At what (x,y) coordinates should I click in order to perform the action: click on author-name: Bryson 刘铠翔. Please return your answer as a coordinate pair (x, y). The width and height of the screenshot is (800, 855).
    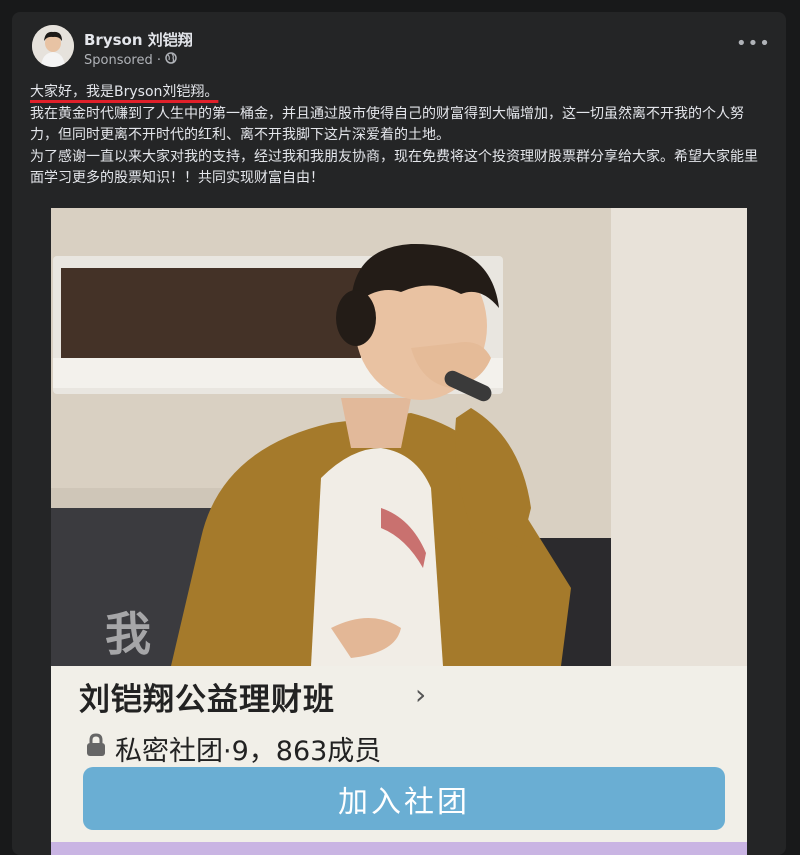
    Looking at the image, I should click on (138, 39).